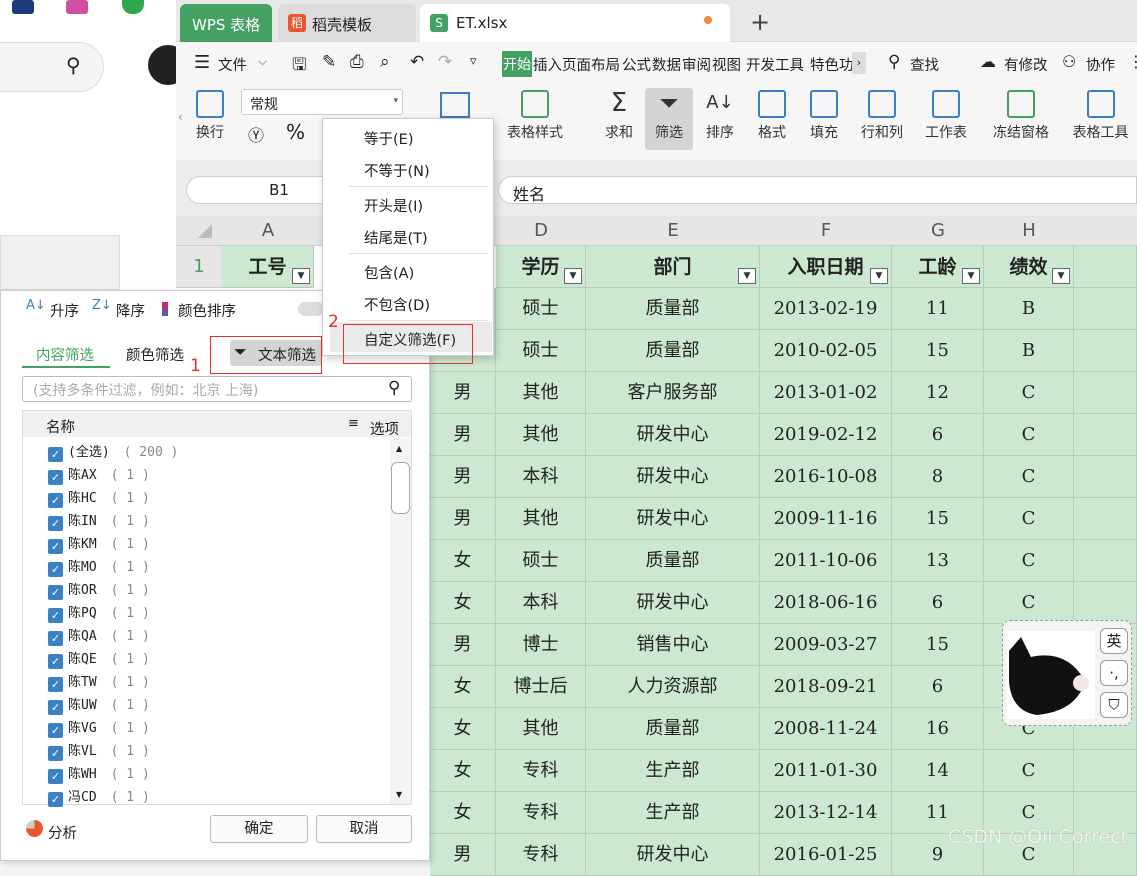  What do you see at coordinates (673, 687) in the screenshot?
I see `table-cell: 人力资源部` at bounding box center [673, 687].